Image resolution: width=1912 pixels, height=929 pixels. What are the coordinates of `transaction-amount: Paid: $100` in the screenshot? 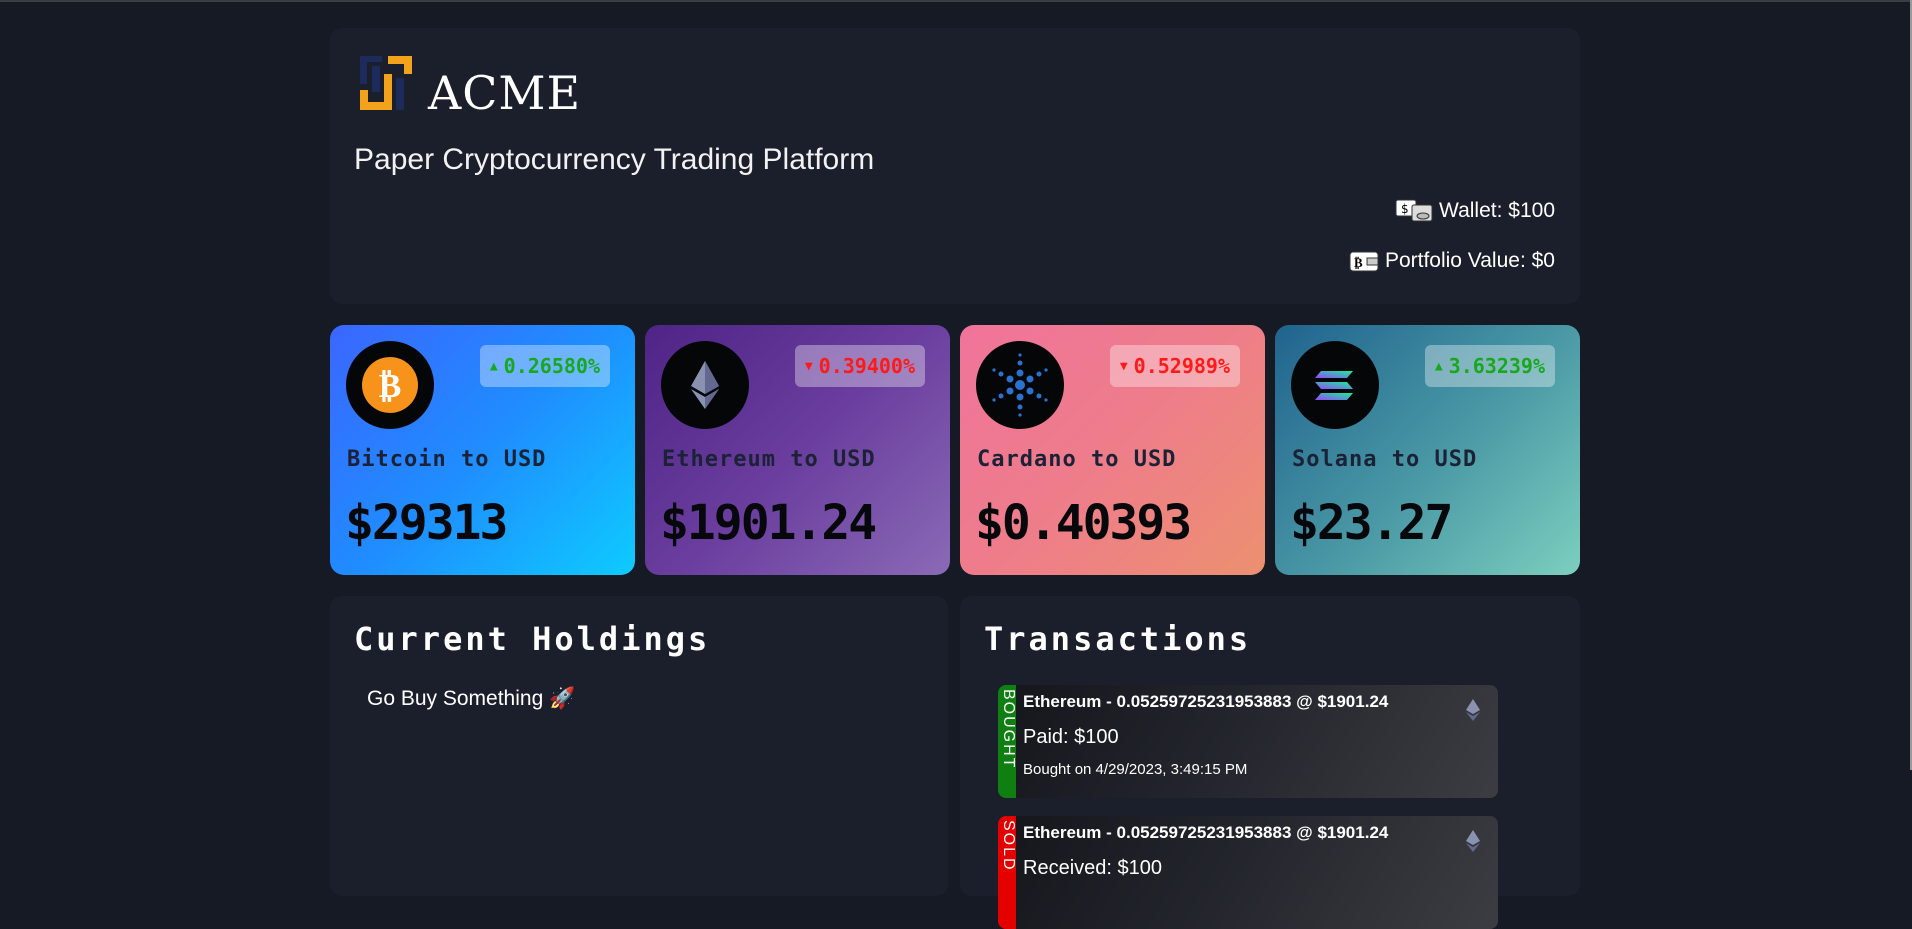 It's located at (1071, 737).